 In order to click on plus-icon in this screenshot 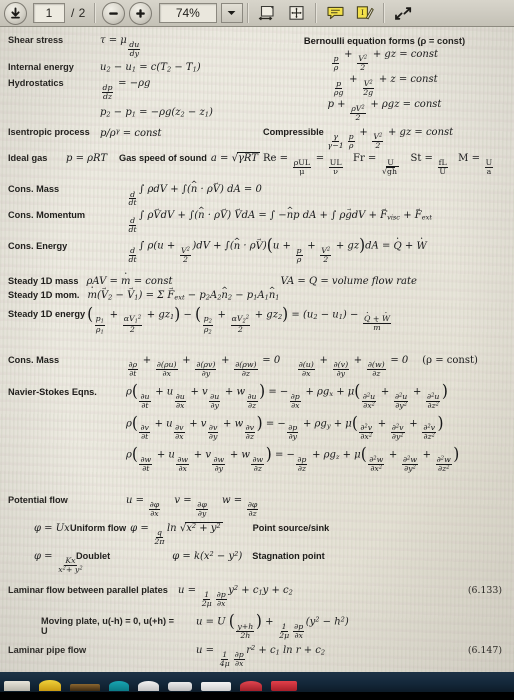, I will do `click(140, 13)`.